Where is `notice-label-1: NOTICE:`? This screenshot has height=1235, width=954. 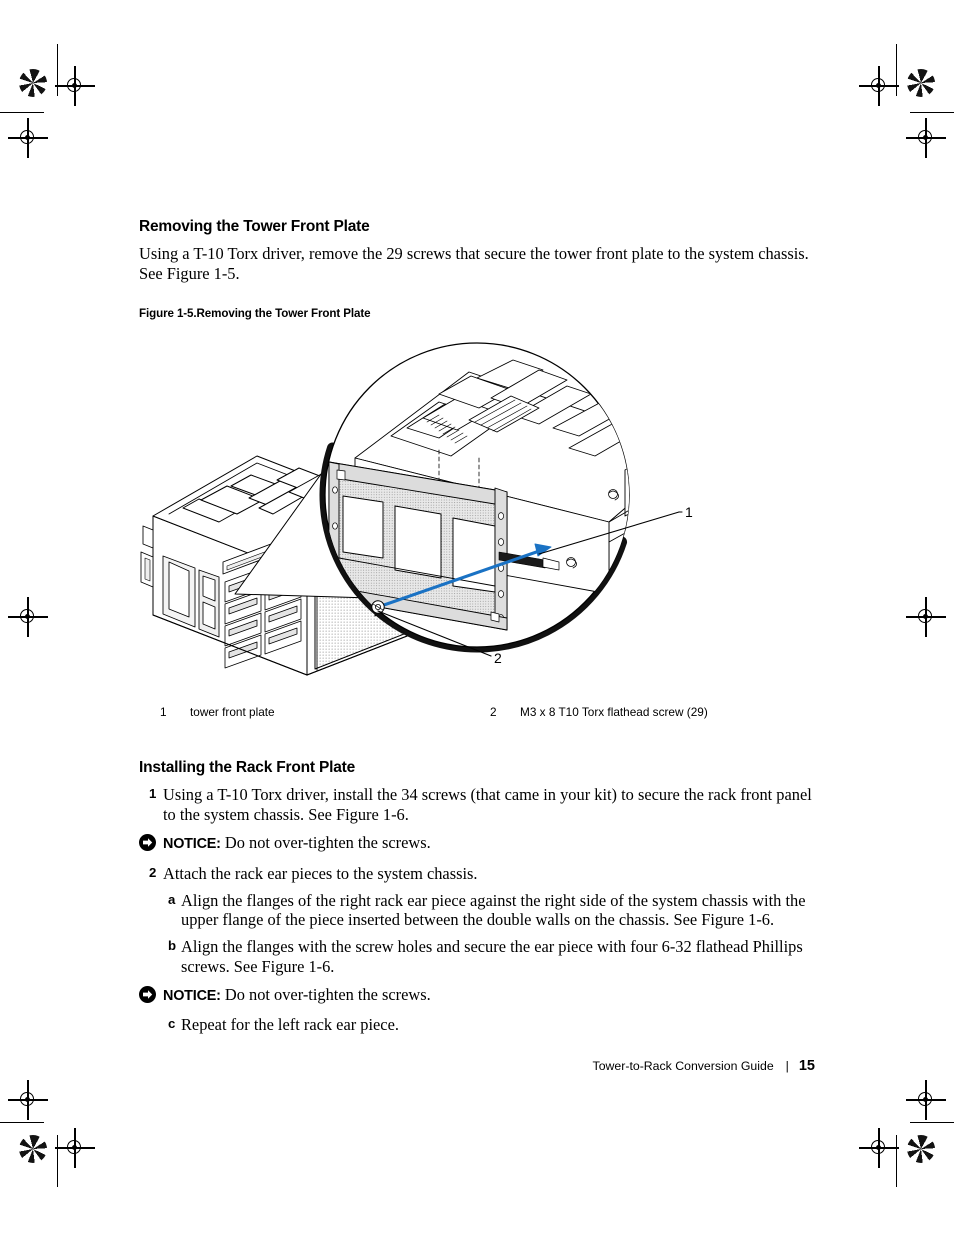 notice-label-1: NOTICE: is located at coordinates (192, 844).